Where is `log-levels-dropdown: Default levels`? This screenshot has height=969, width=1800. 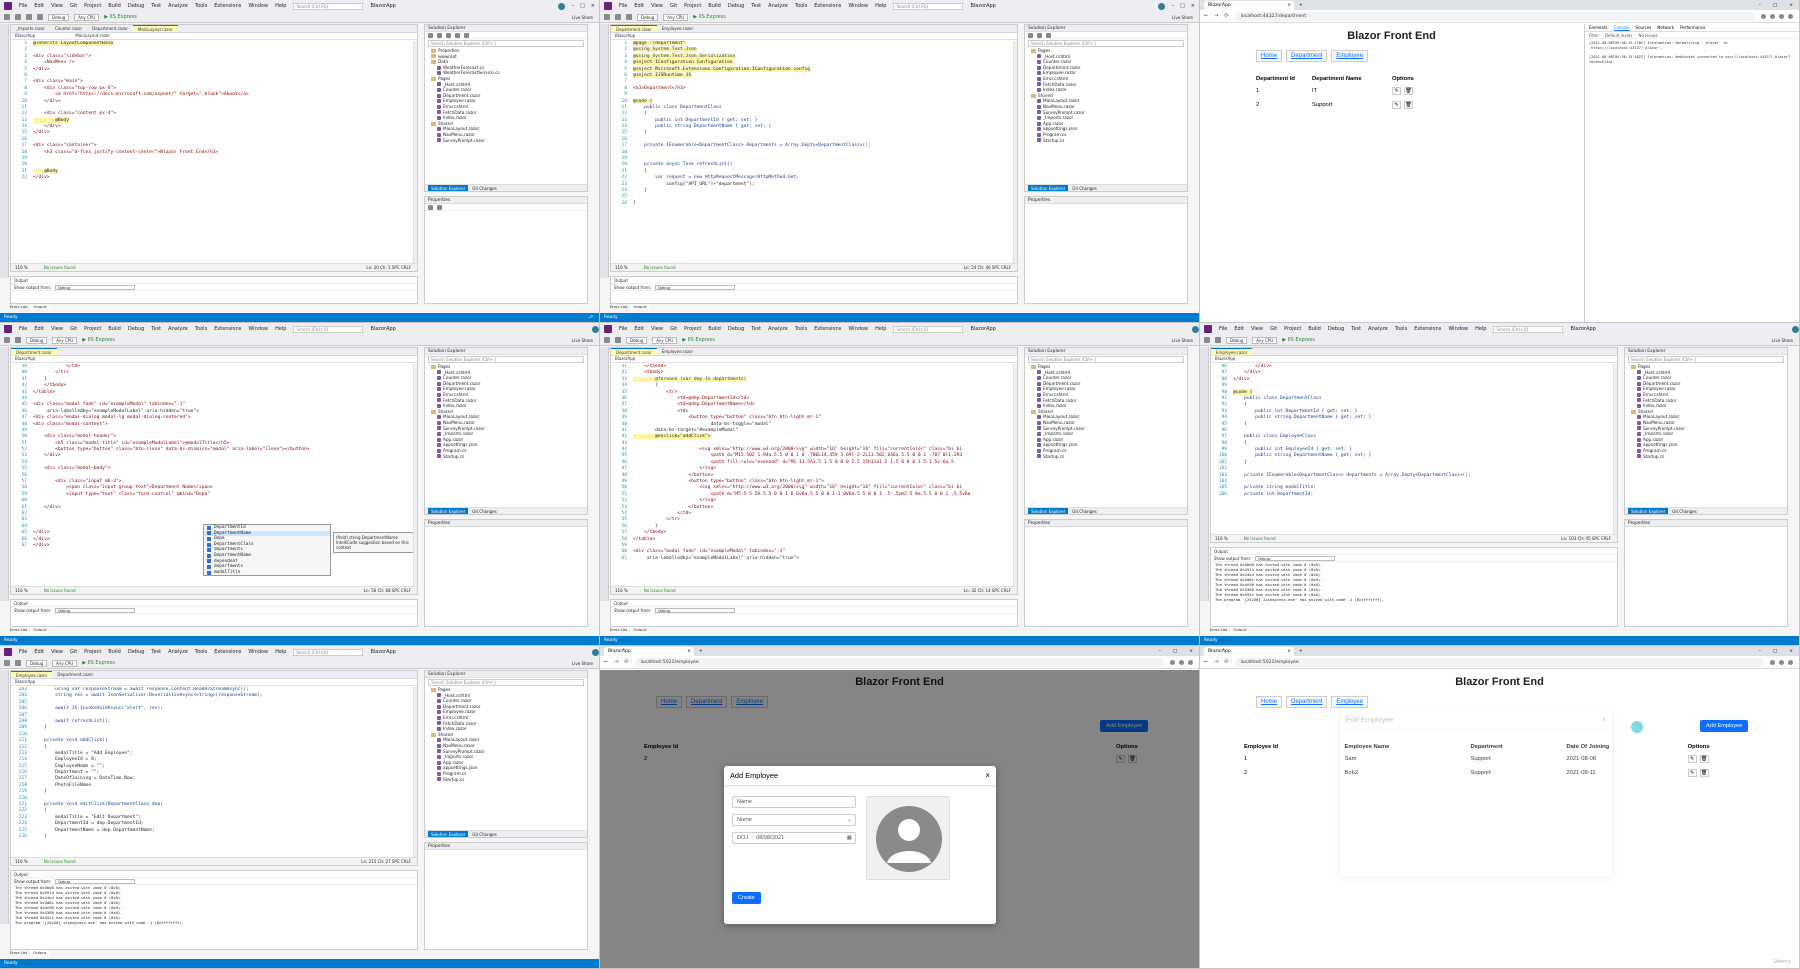 log-levels-dropdown: Default levels is located at coordinates (1618, 35).